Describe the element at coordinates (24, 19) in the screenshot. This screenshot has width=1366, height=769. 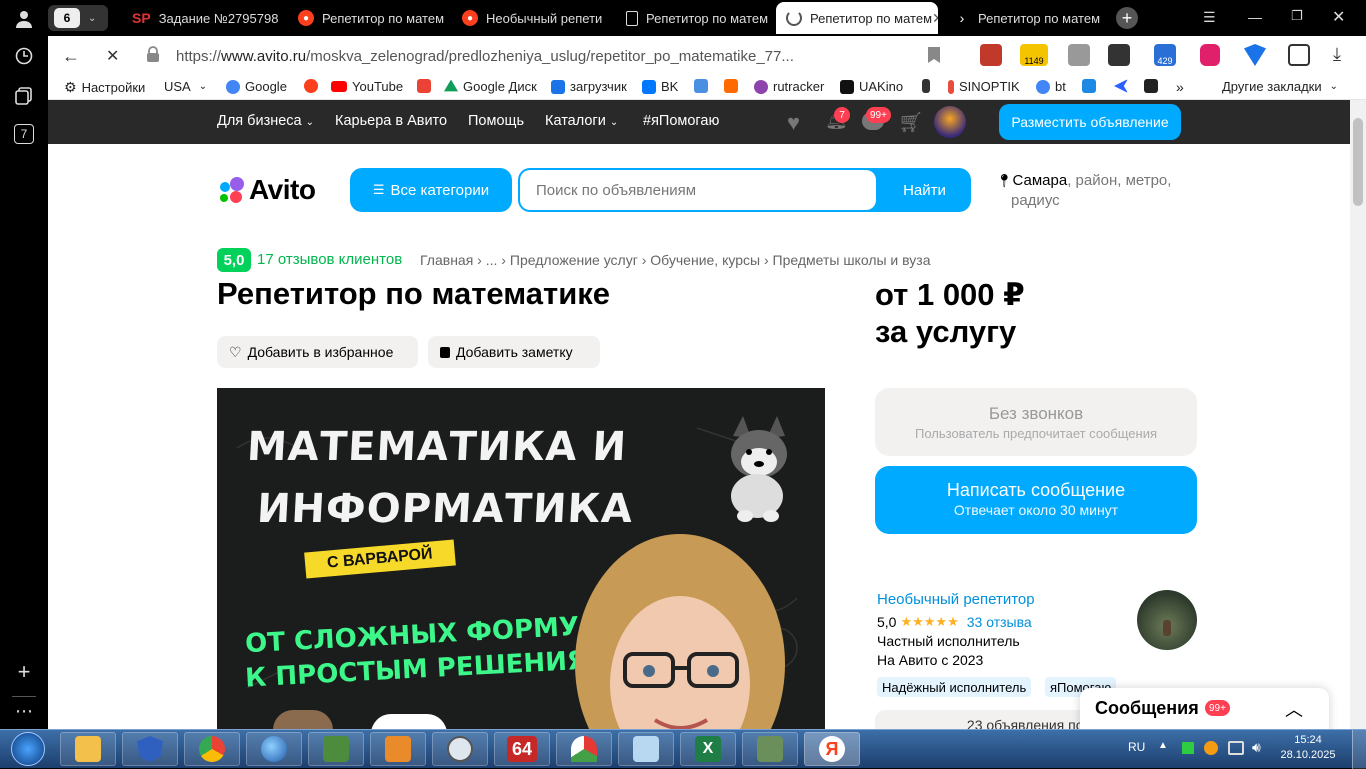
I see `profile-icon` at that location.